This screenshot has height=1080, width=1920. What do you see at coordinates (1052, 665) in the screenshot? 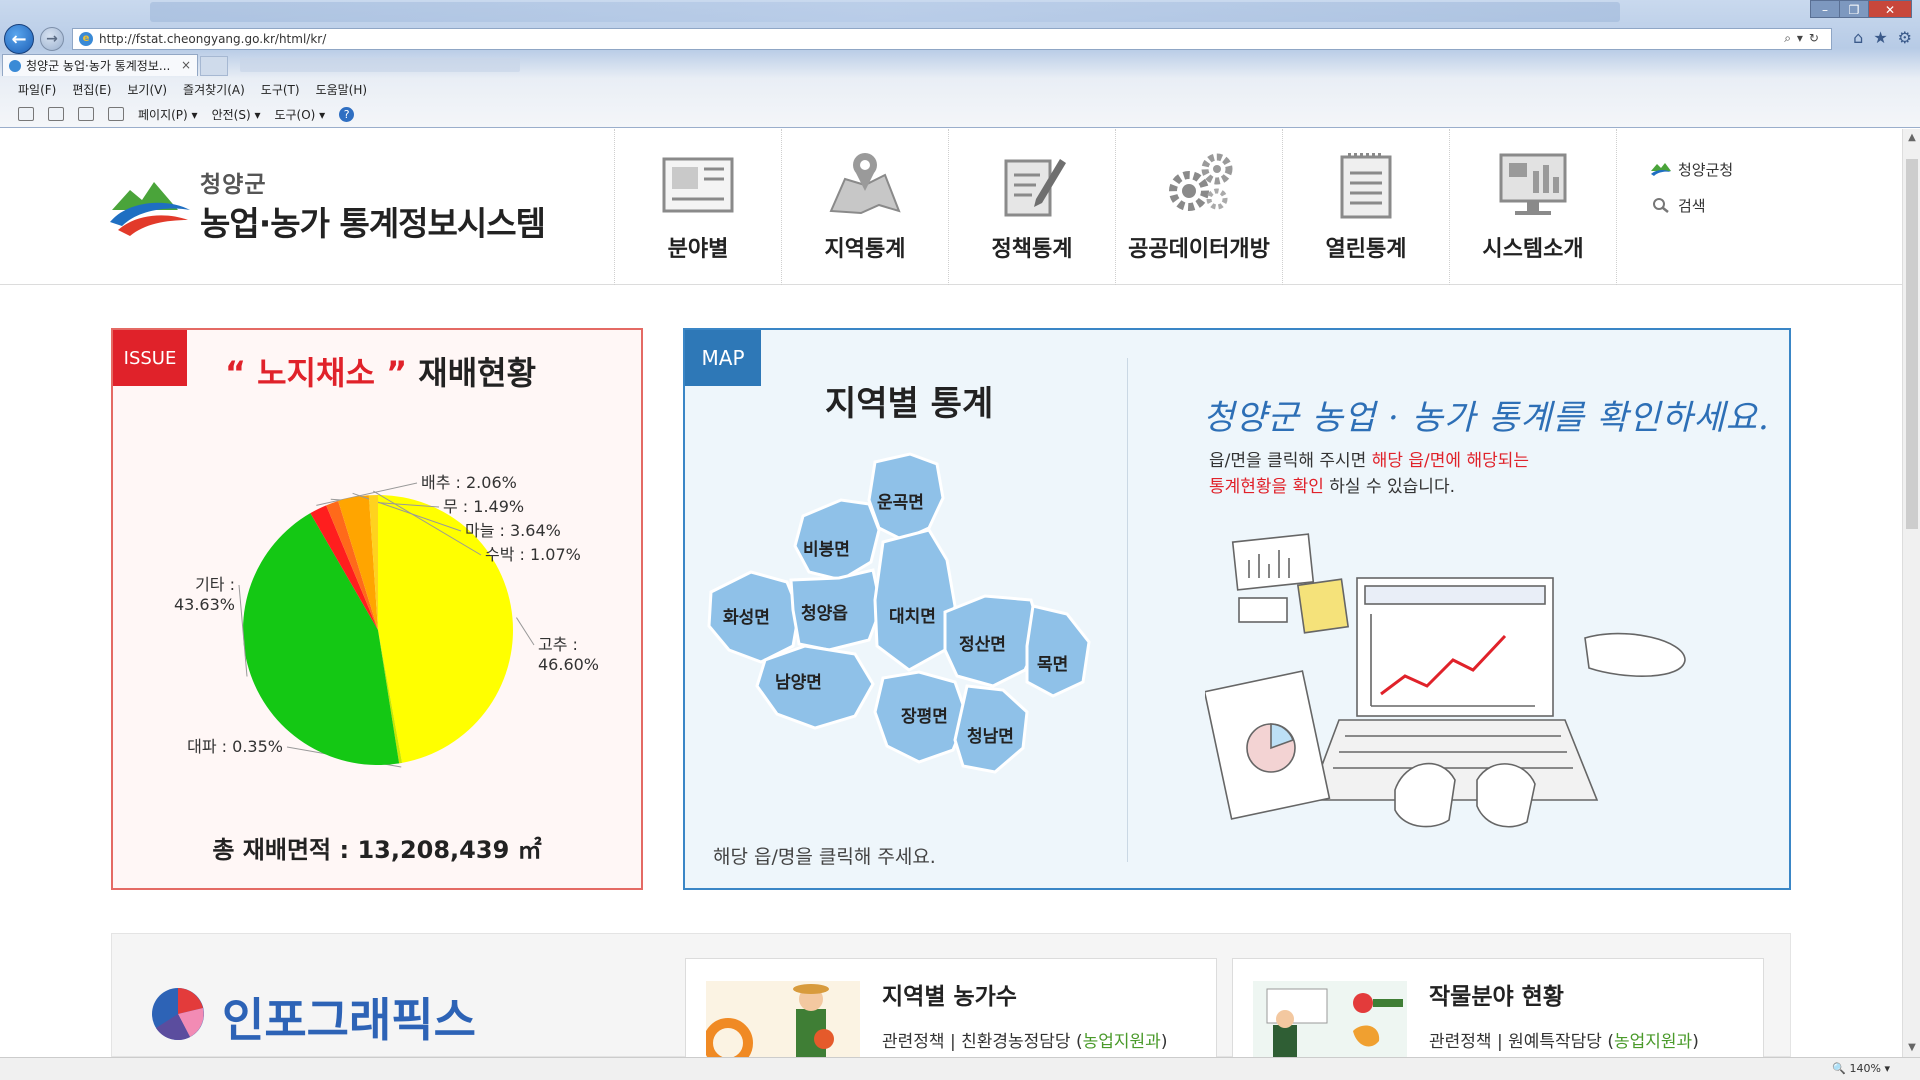
I see `region-label: 목면` at bounding box center [1052, 665].